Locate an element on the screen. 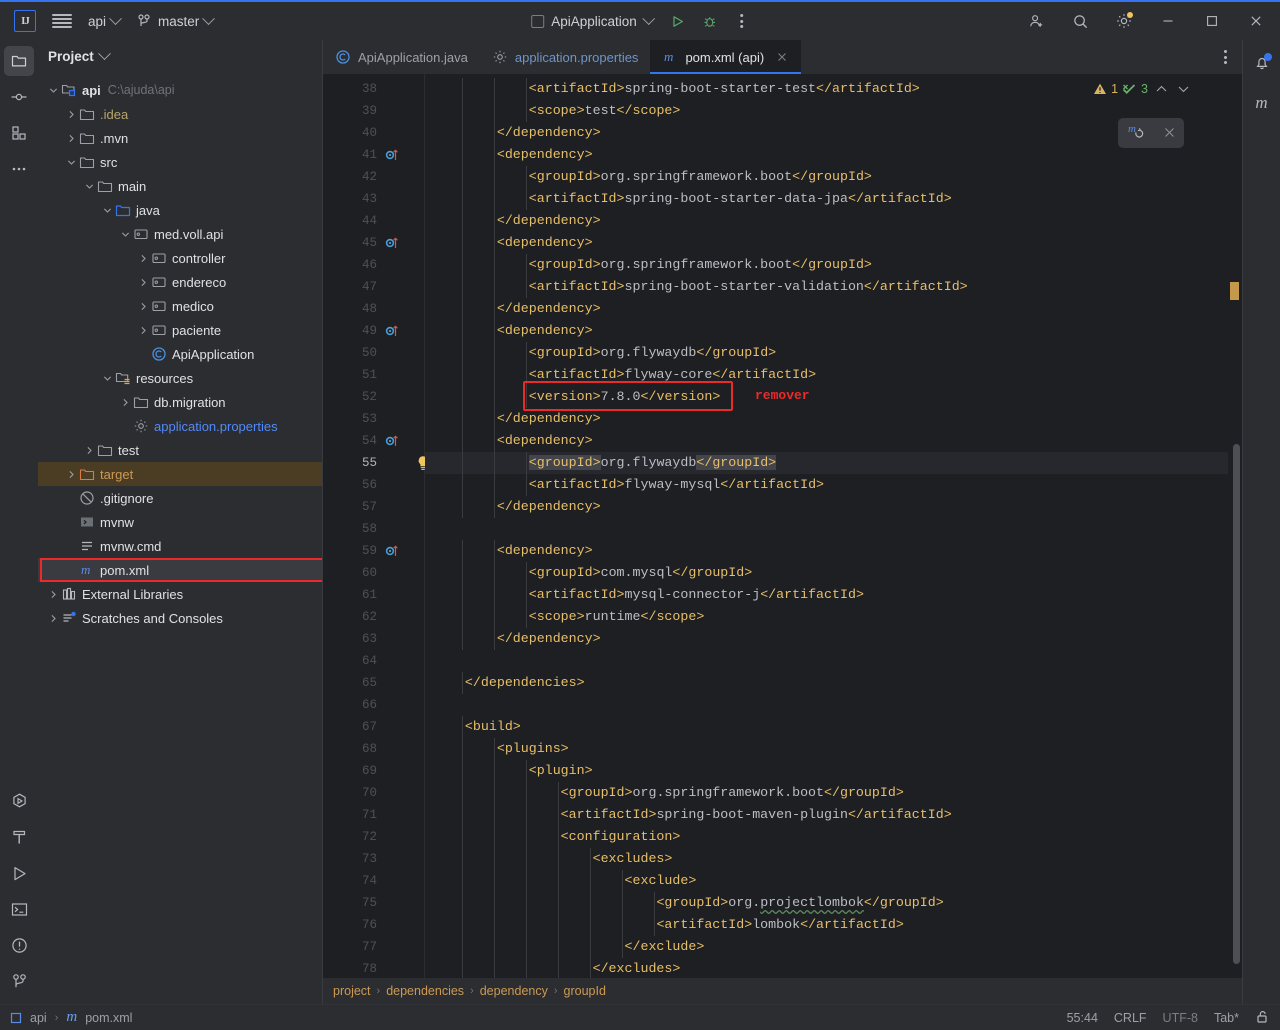 The width and height of the screenshot is (1280, 1030). gutter-line-number: 38 is located at coordinates (353, 89).